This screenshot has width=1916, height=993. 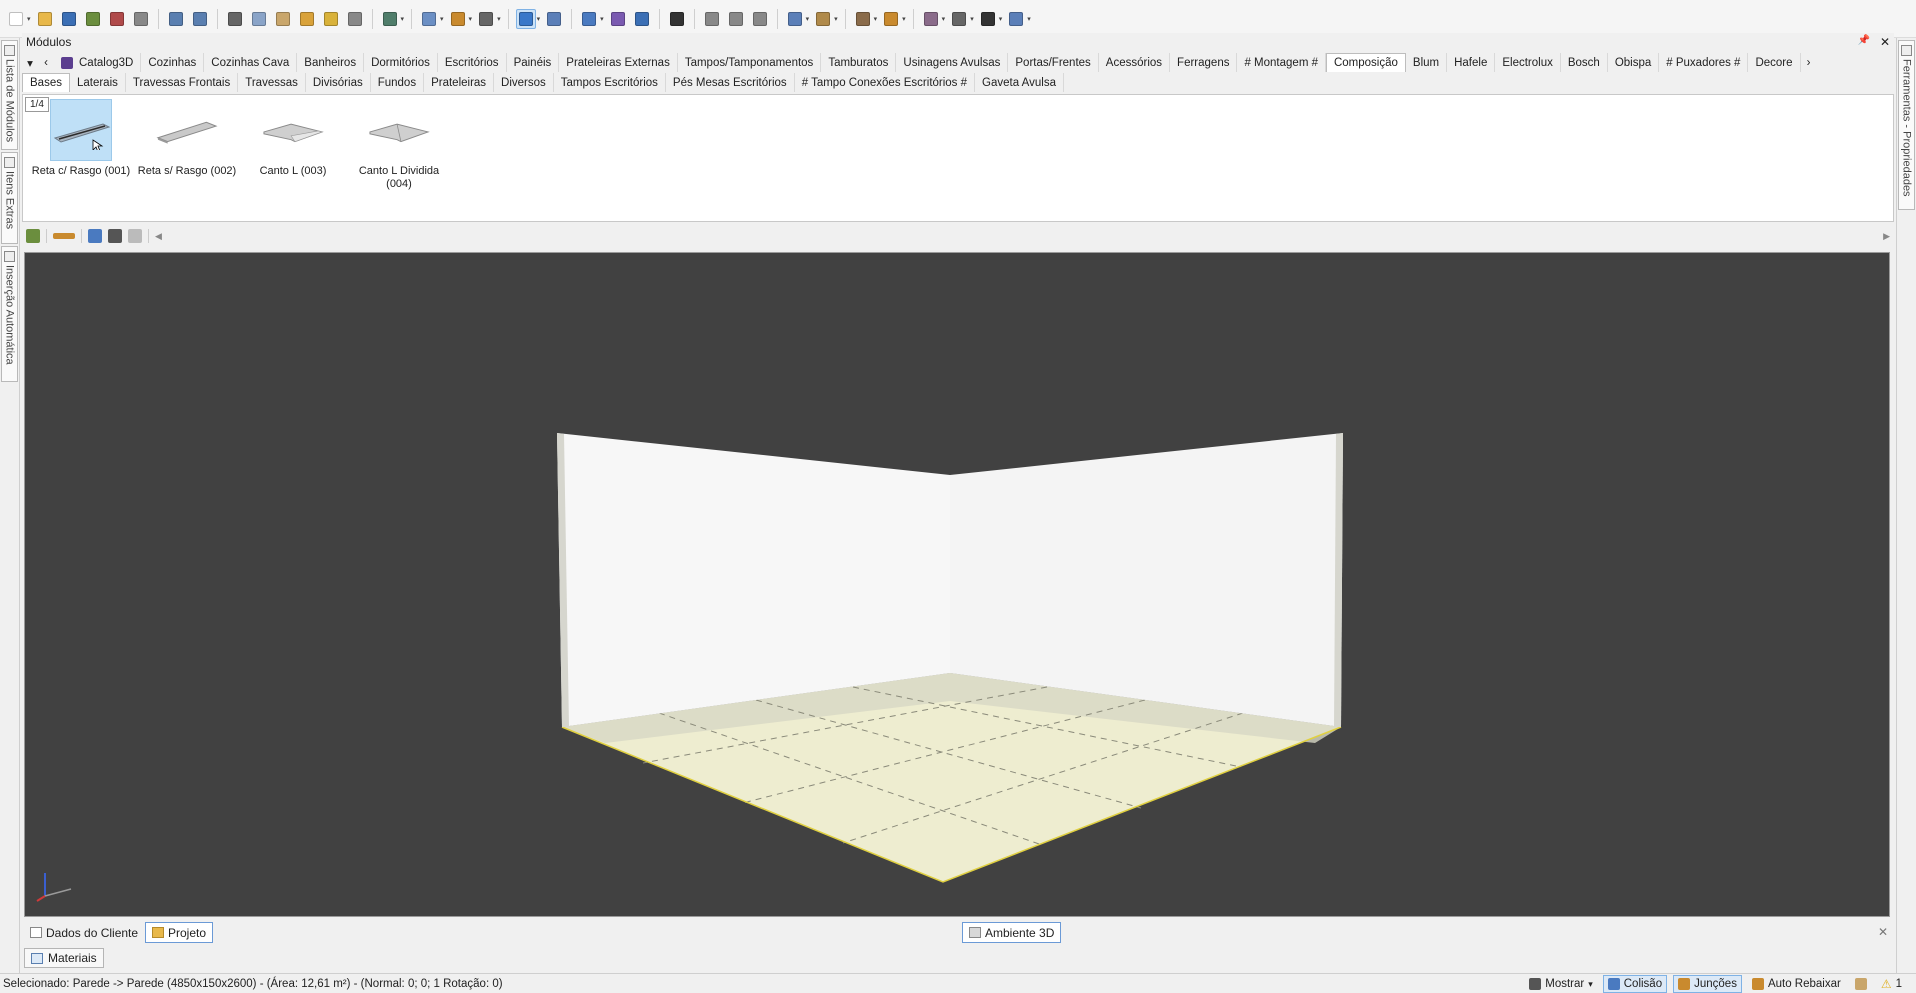 What do you see at coordinates (760, 19) in the screenshot?
I see `arrow-right-button` at bounding box center [760, 19].